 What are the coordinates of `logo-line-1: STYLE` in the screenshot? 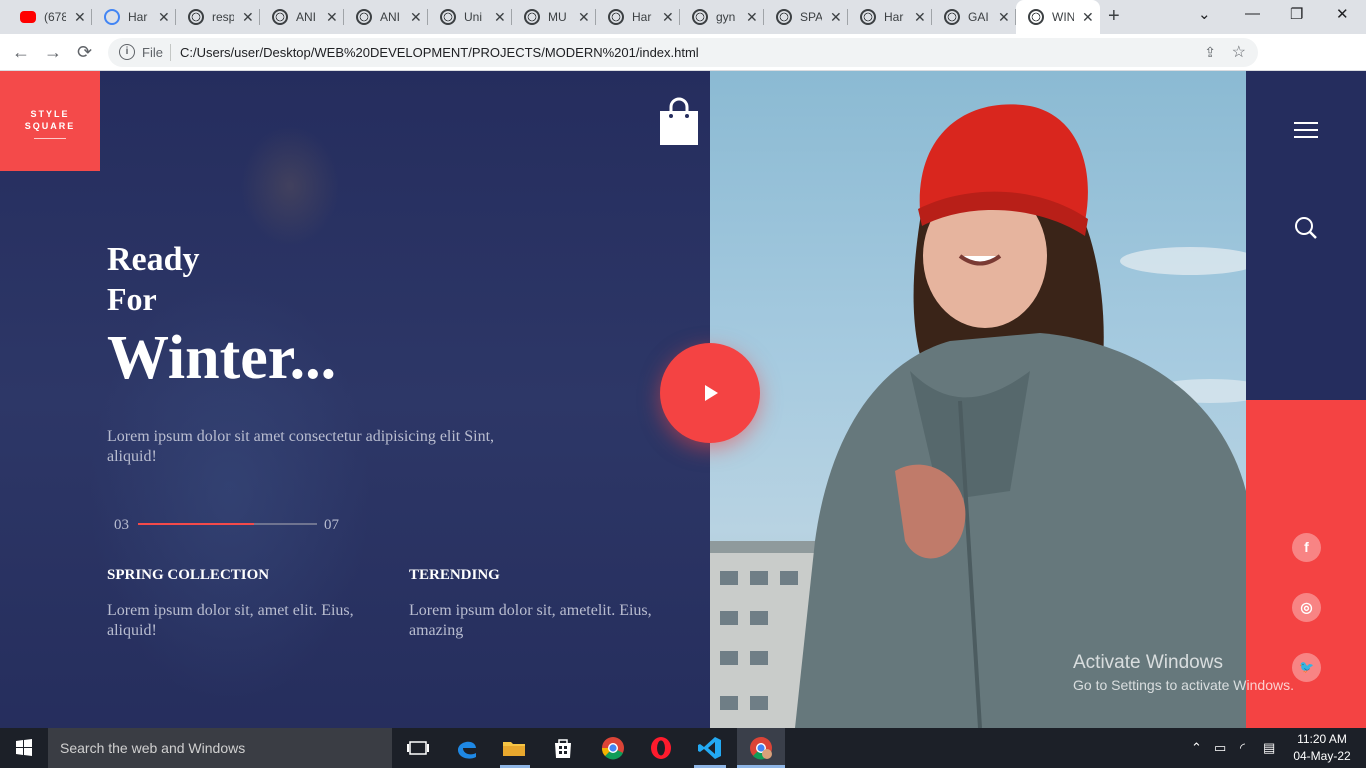 It's located at (50, 114).